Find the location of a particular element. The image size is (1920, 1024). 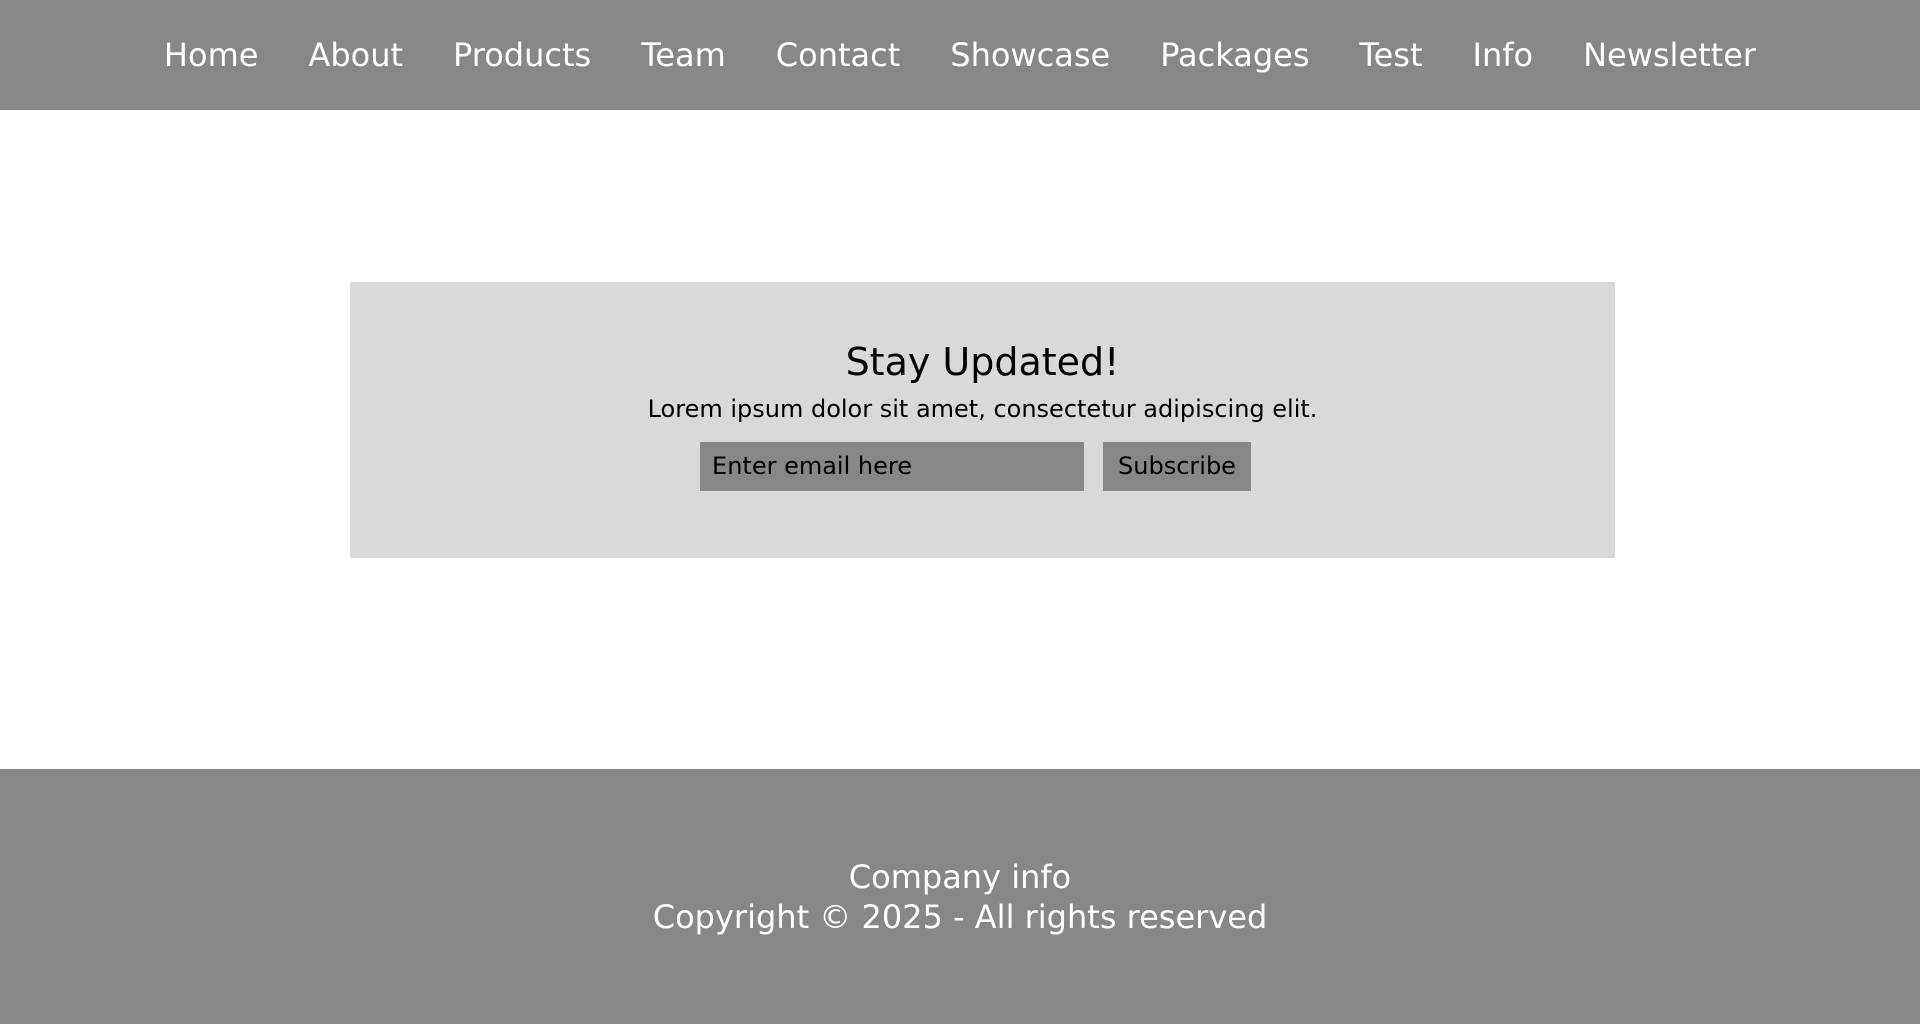

nav-item-packages: Packages is located at coordinates (1234, 55).